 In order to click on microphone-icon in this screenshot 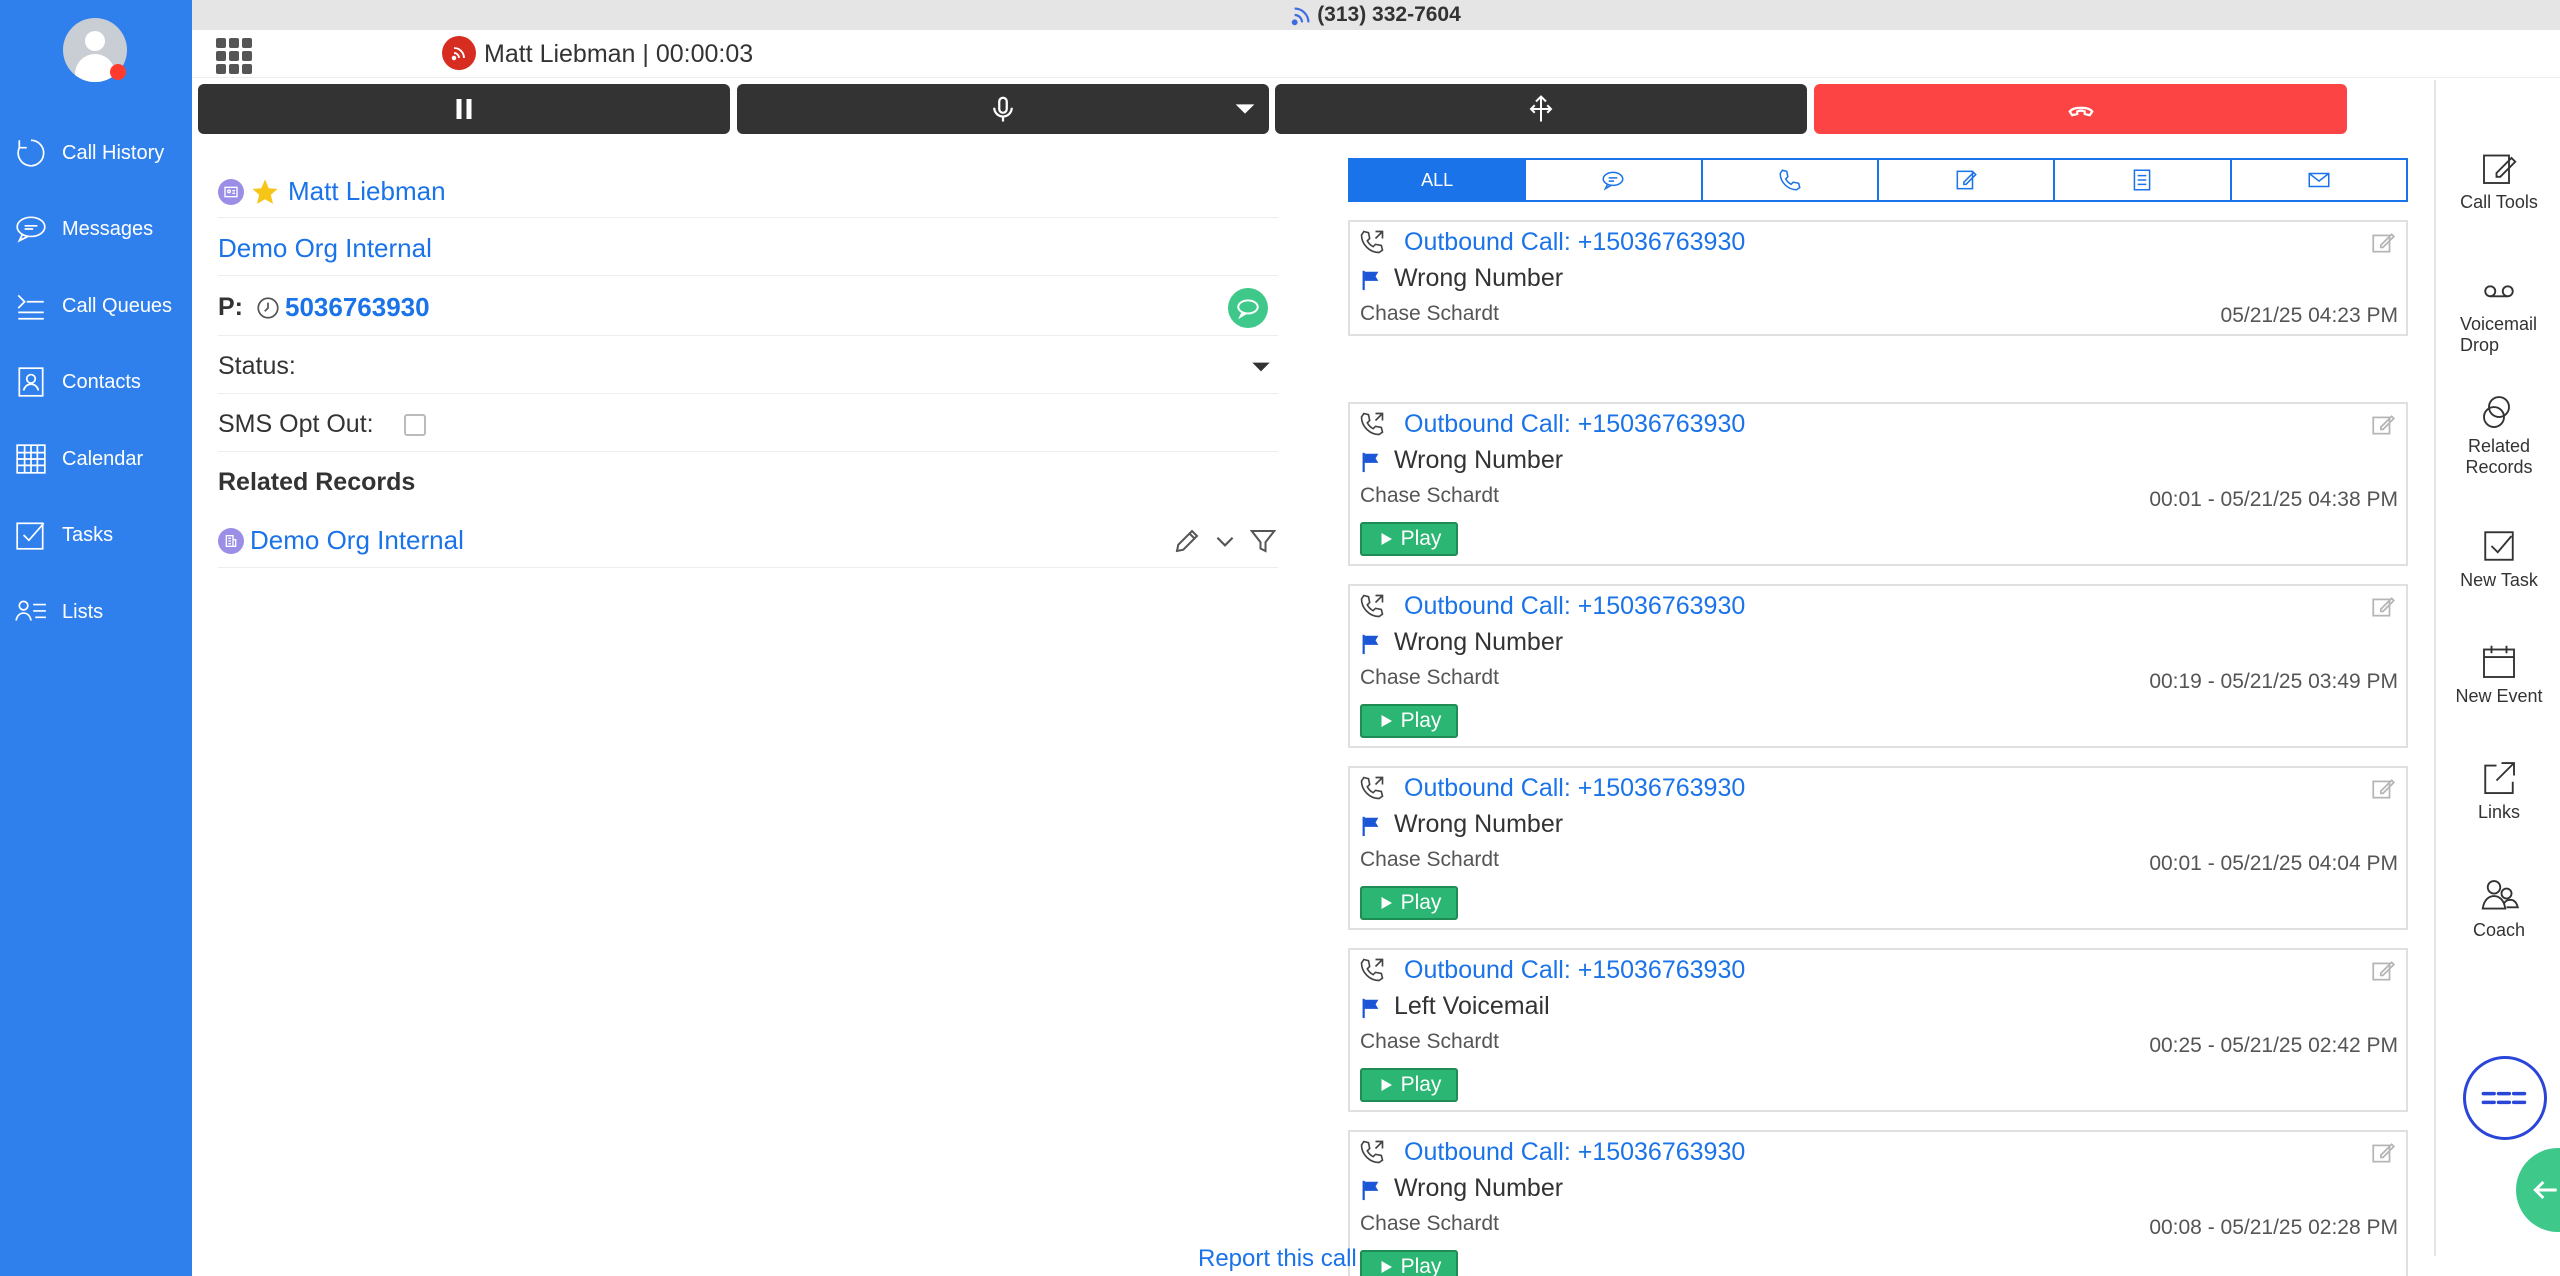, I will do `click(1003, 109)`.